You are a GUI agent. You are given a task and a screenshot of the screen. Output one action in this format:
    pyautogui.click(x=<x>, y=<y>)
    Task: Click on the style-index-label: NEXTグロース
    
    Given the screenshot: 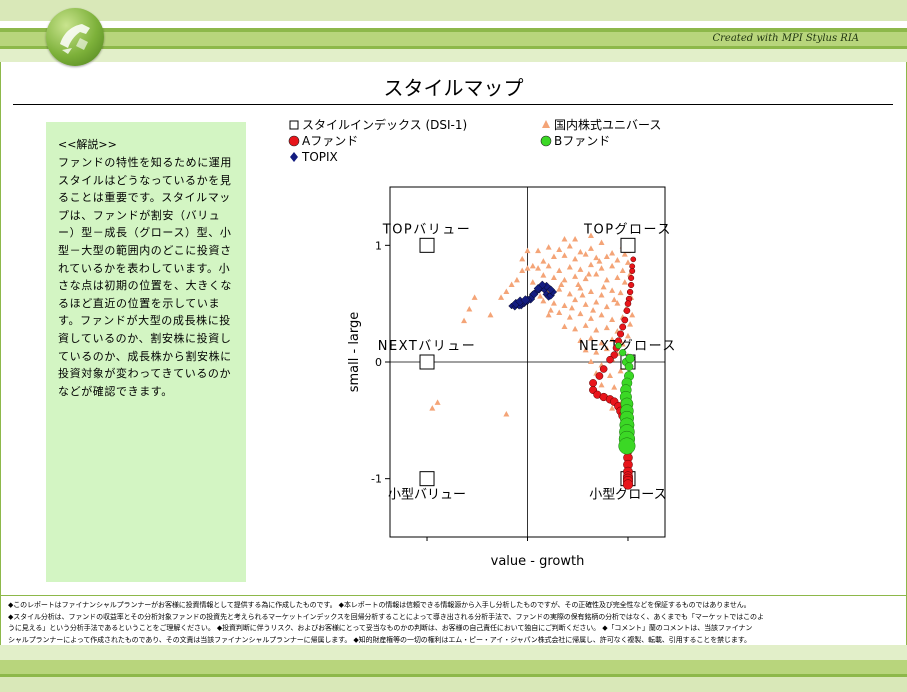 What is the action you would take?
    pyautogui.click(x=628, y=346)
    